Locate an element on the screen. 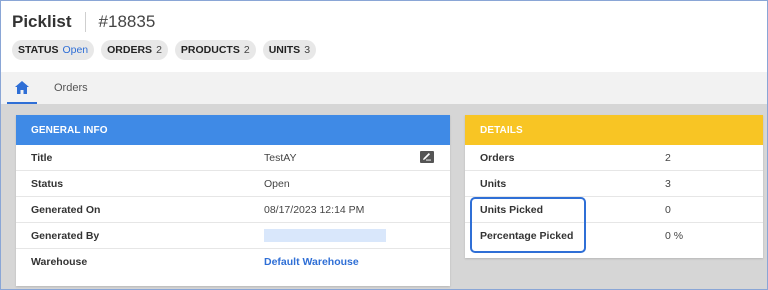  title-divider is located at coordinates (85, 22).